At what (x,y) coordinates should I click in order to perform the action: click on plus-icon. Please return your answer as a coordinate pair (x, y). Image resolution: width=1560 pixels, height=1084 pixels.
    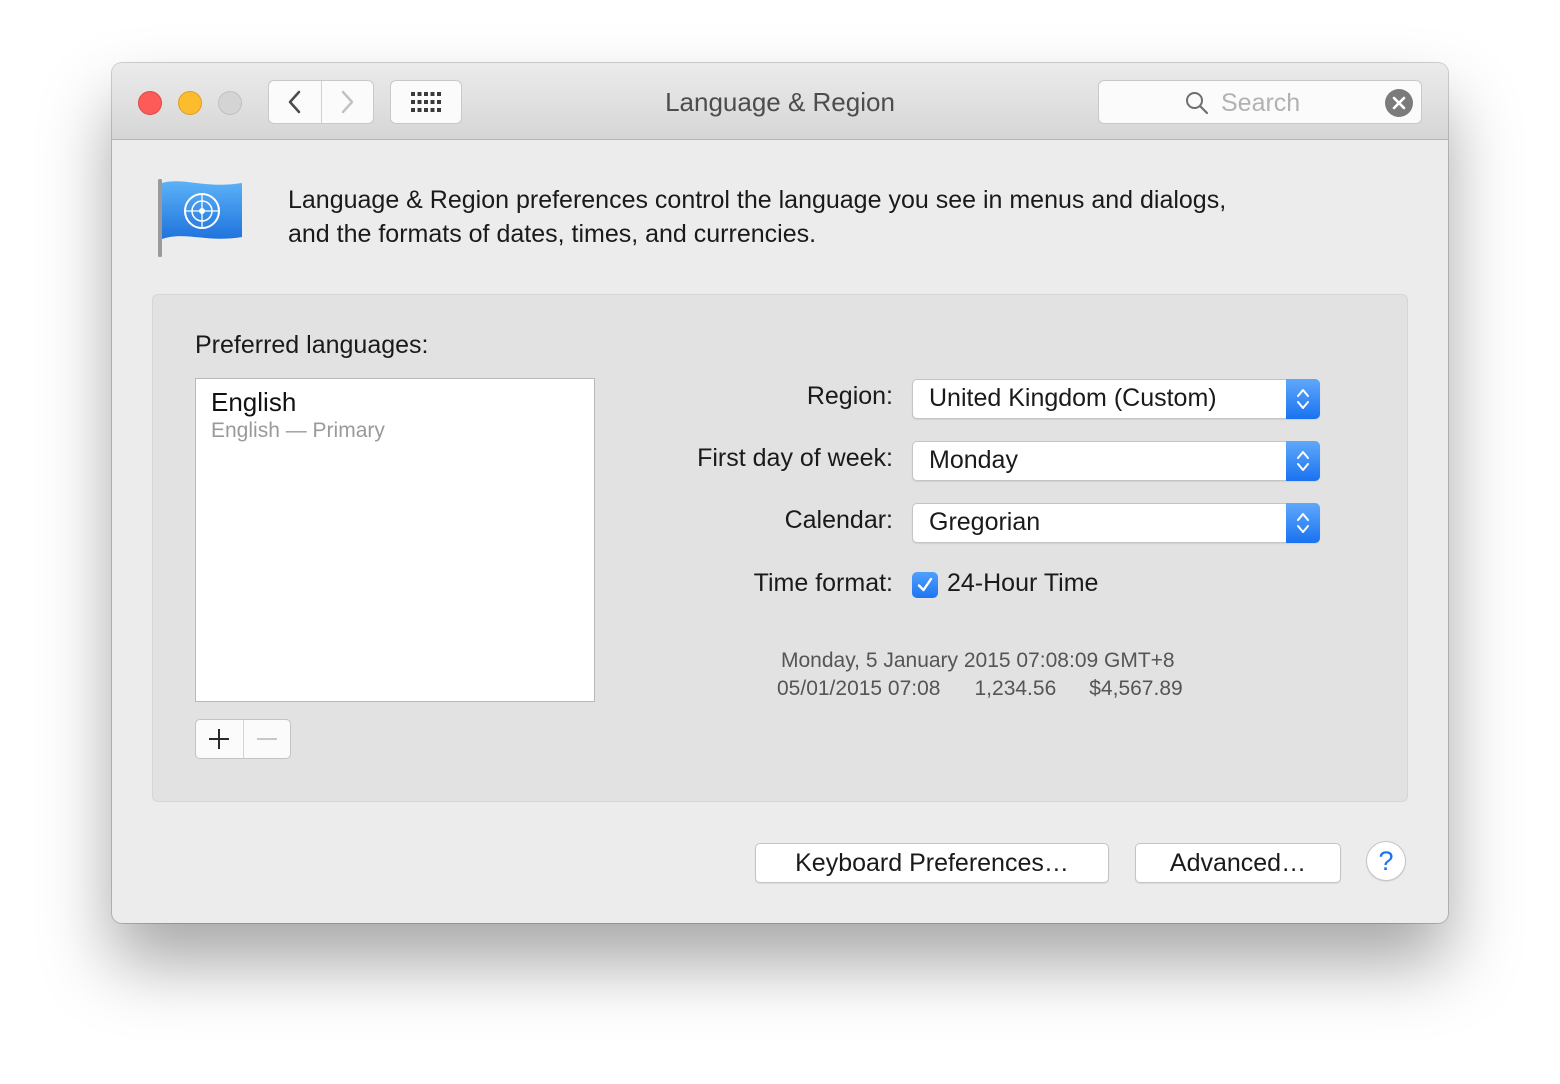
    Looking at the image, I should click on (219, 739).